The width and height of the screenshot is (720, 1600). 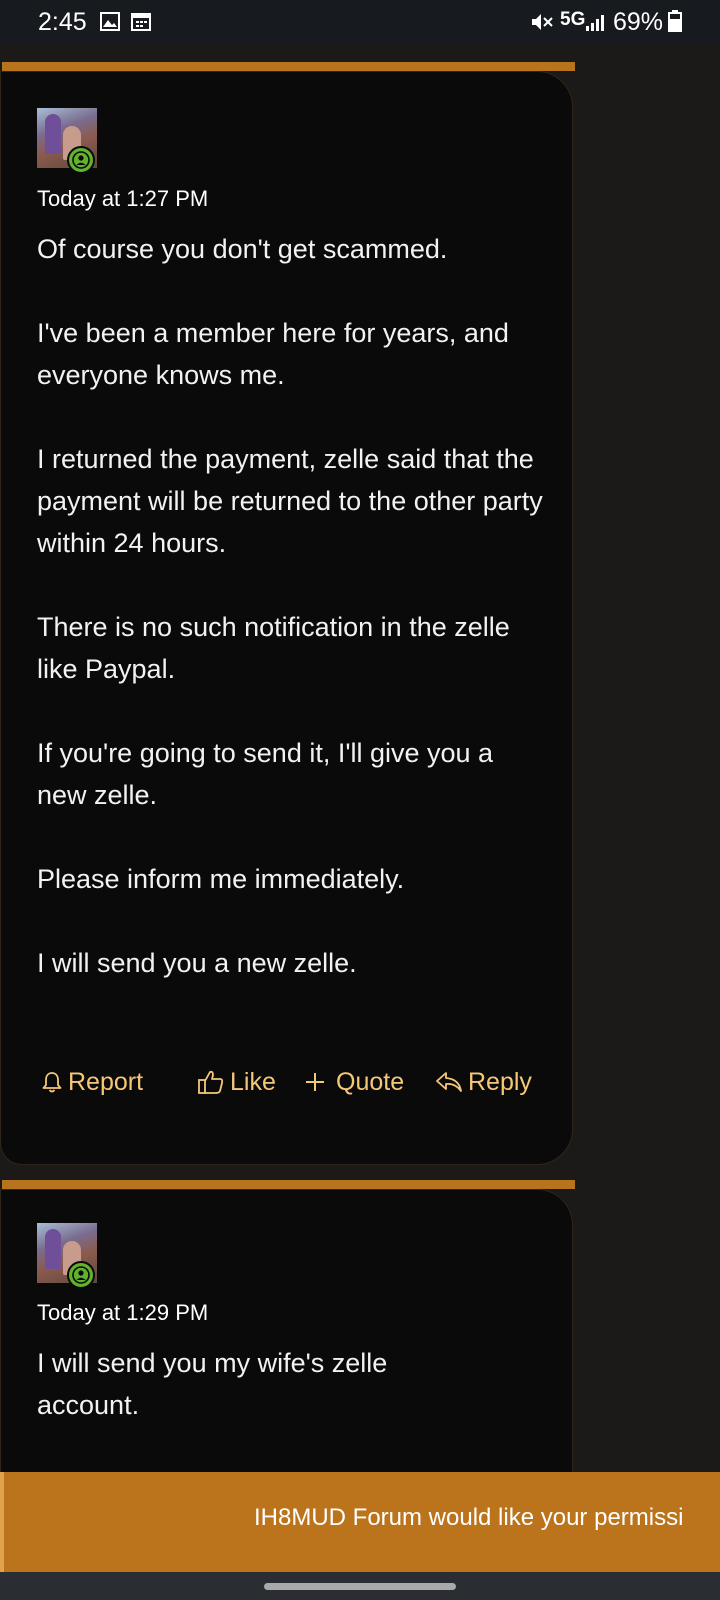 I want to click on post-timestamp: Today at 1:27 PM, so click(x=122, y=199).